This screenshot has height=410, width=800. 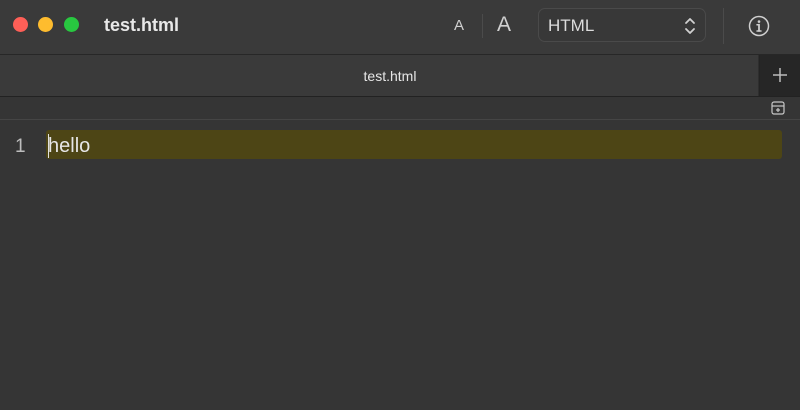 What do you see at coordinates (71, 24) in the screenshot?
I see `maximize-window-button` at bounding box center [71, 24].